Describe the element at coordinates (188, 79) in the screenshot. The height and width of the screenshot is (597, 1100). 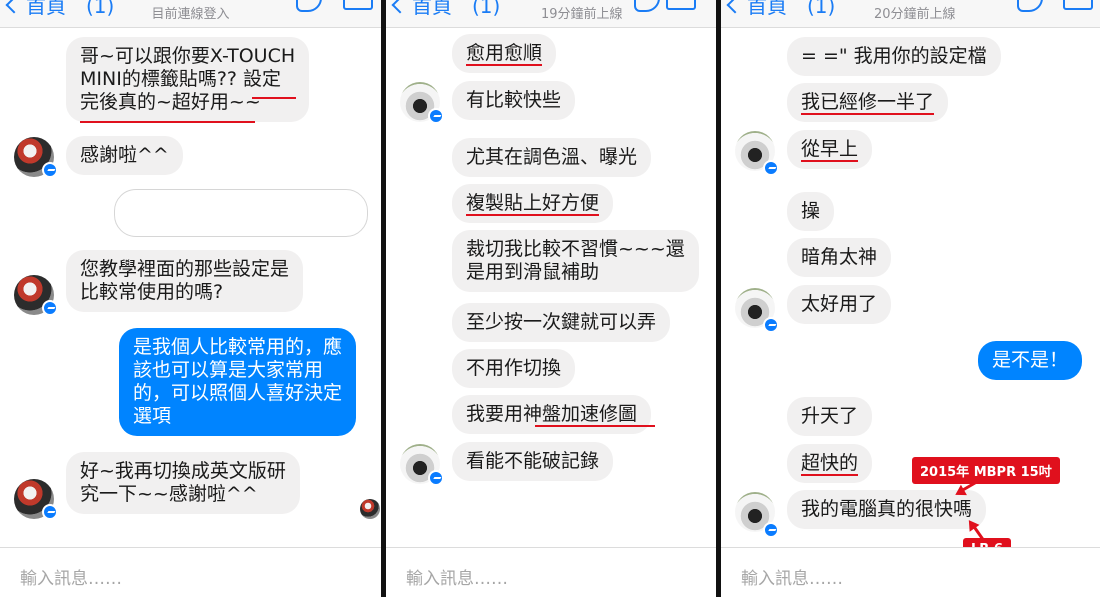
I see `message-bubble: 哥~可以跟你要X-TOUCH MINI的標籤貼嗎?? 設定 完後真的~超好用~~` at that location.